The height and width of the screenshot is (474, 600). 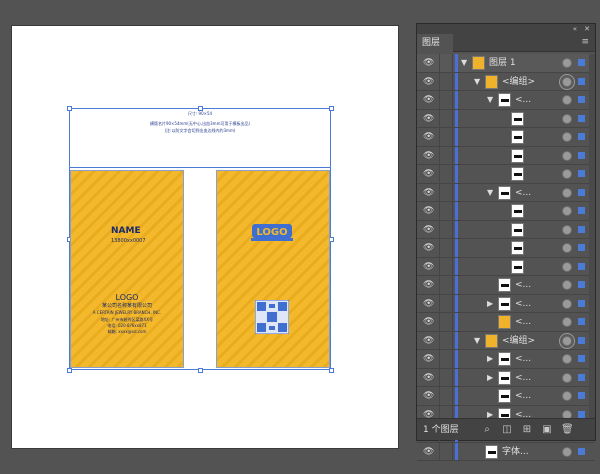 I want to click on panel-menu-icon: ≡, so click(x=585, y=42).